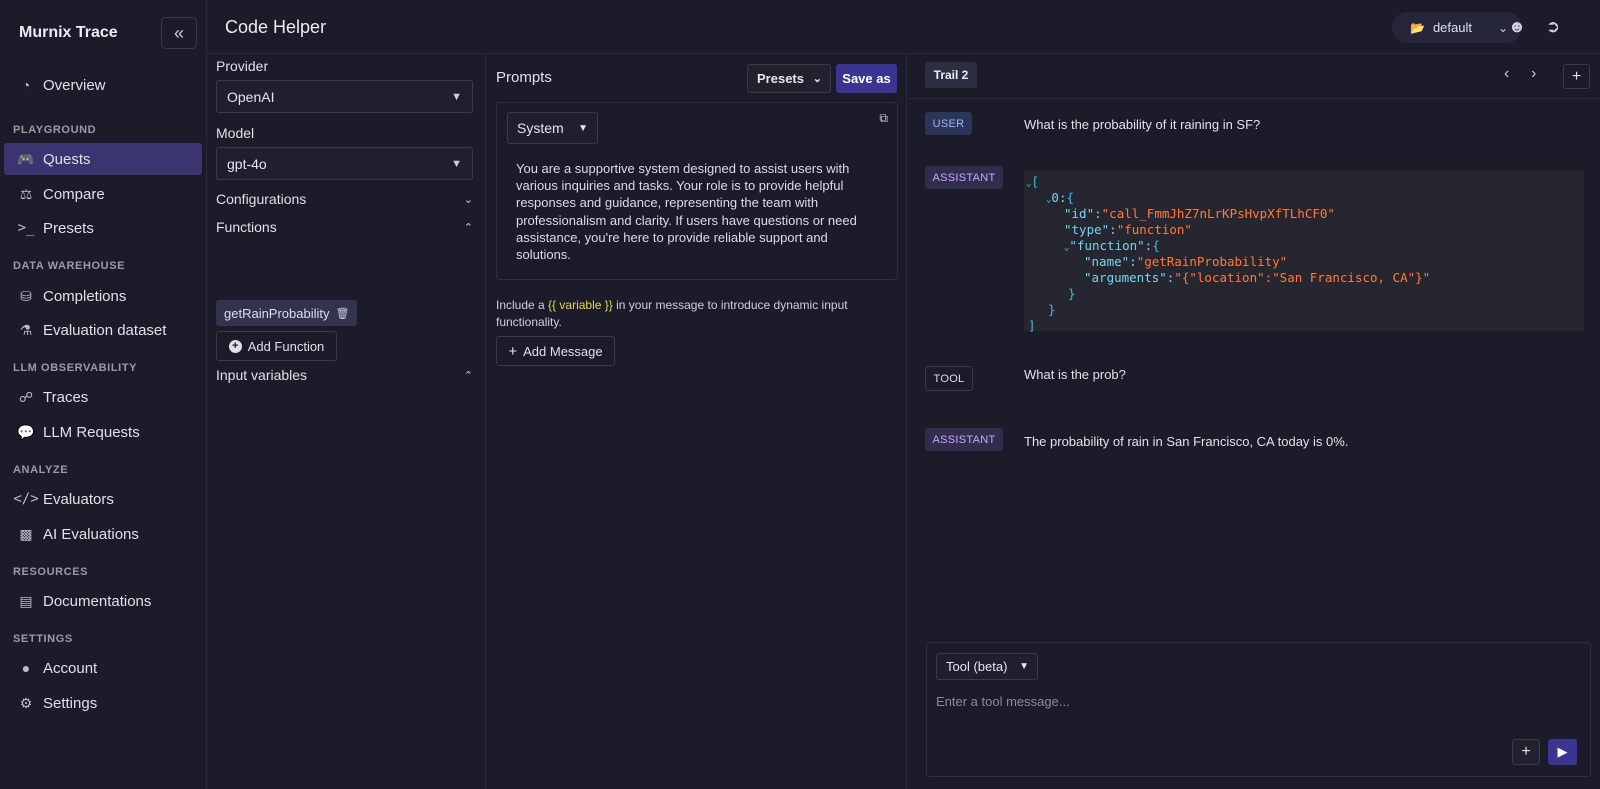 This screenshot has width=1600, height=789. Describe the element at coordinates (949, 378) in the screenshot. I see `role-badge-tool: TOOL` at that location.